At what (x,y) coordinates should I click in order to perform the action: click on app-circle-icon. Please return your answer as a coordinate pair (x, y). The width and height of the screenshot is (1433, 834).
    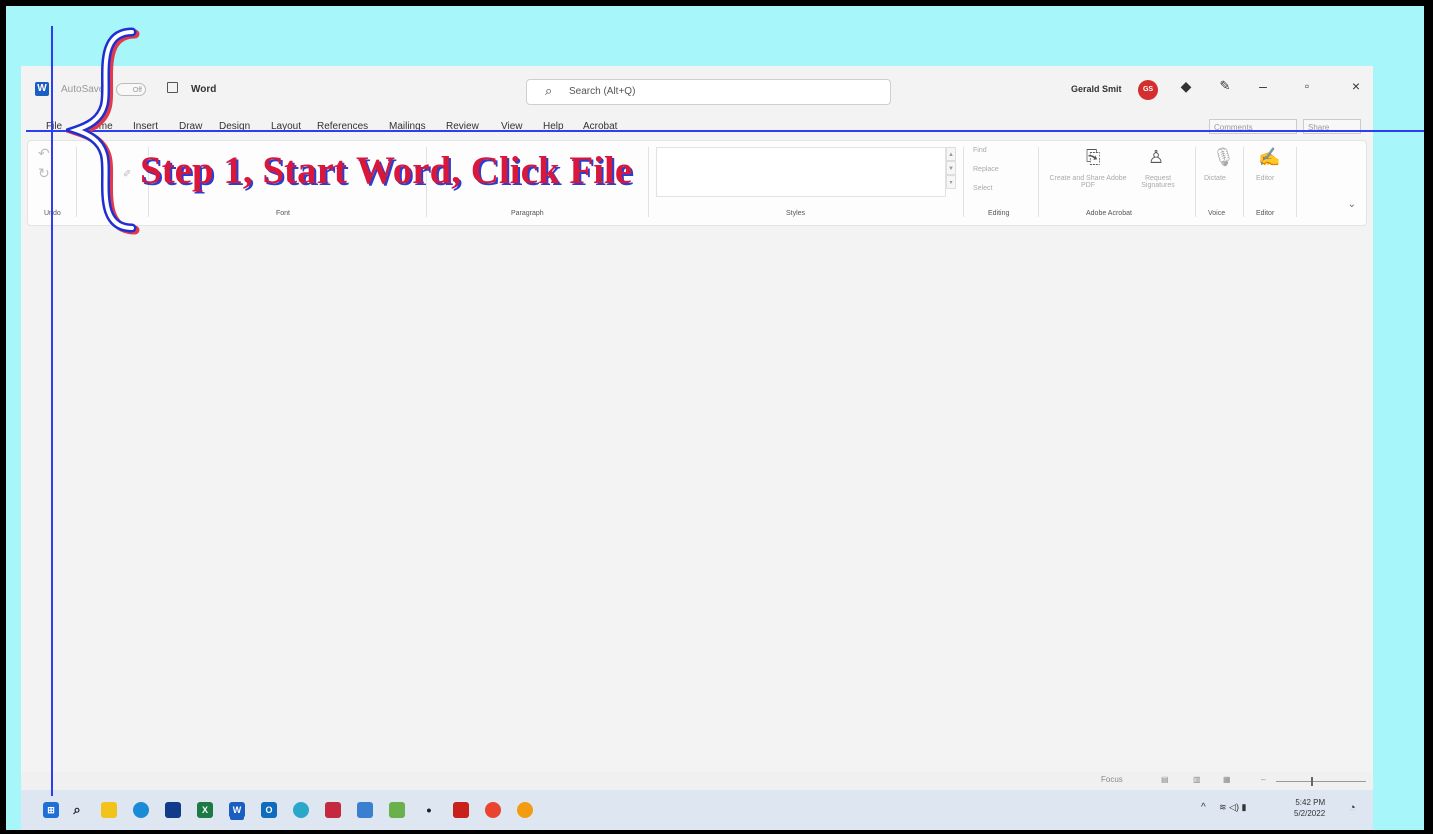
    Looking at the image, I should click on (525, 810).